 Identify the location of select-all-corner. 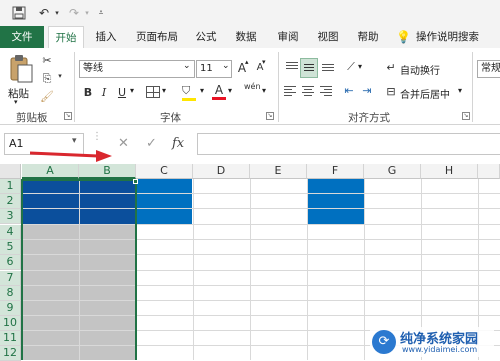
(10, 171).